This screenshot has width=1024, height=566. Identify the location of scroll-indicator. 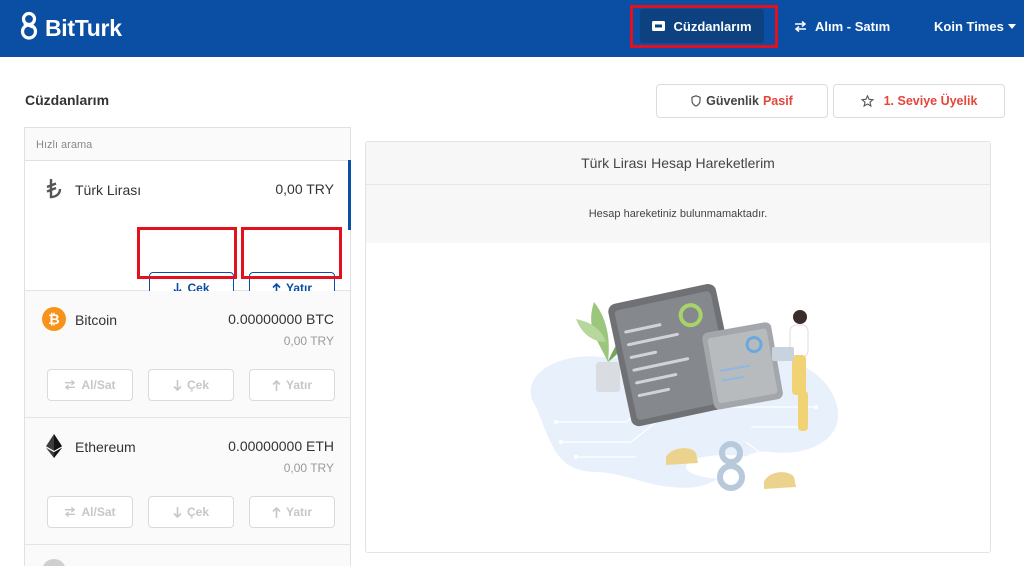
(349, 195).